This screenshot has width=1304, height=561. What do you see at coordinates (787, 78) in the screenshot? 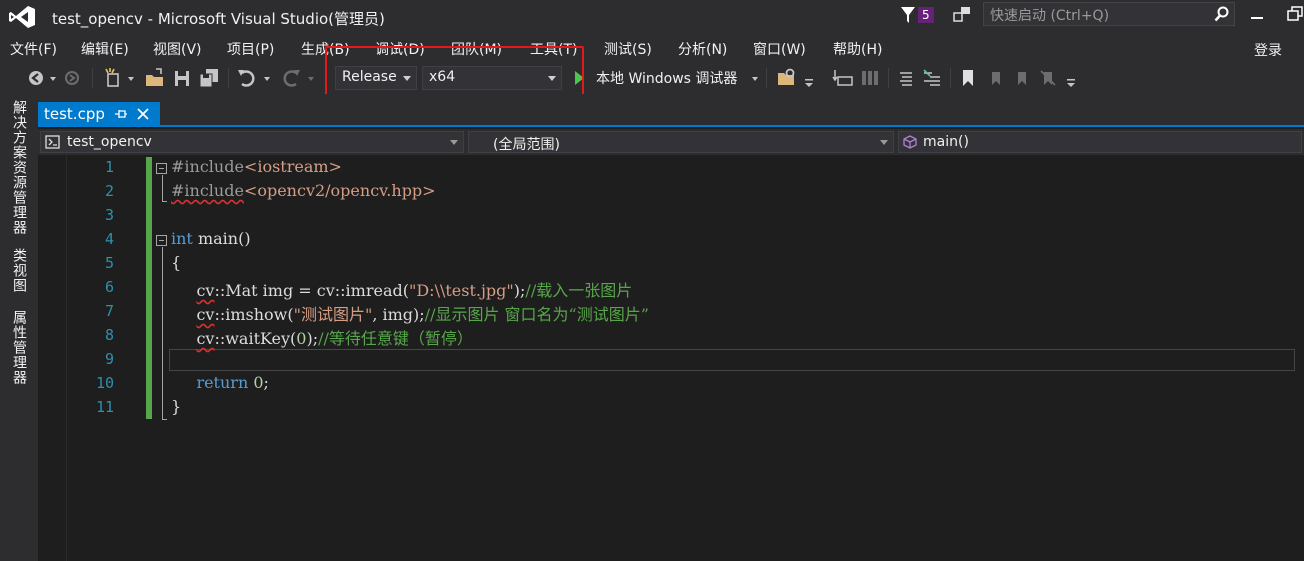
I see `find-in-files-icon` at bounding box center [787, 78].